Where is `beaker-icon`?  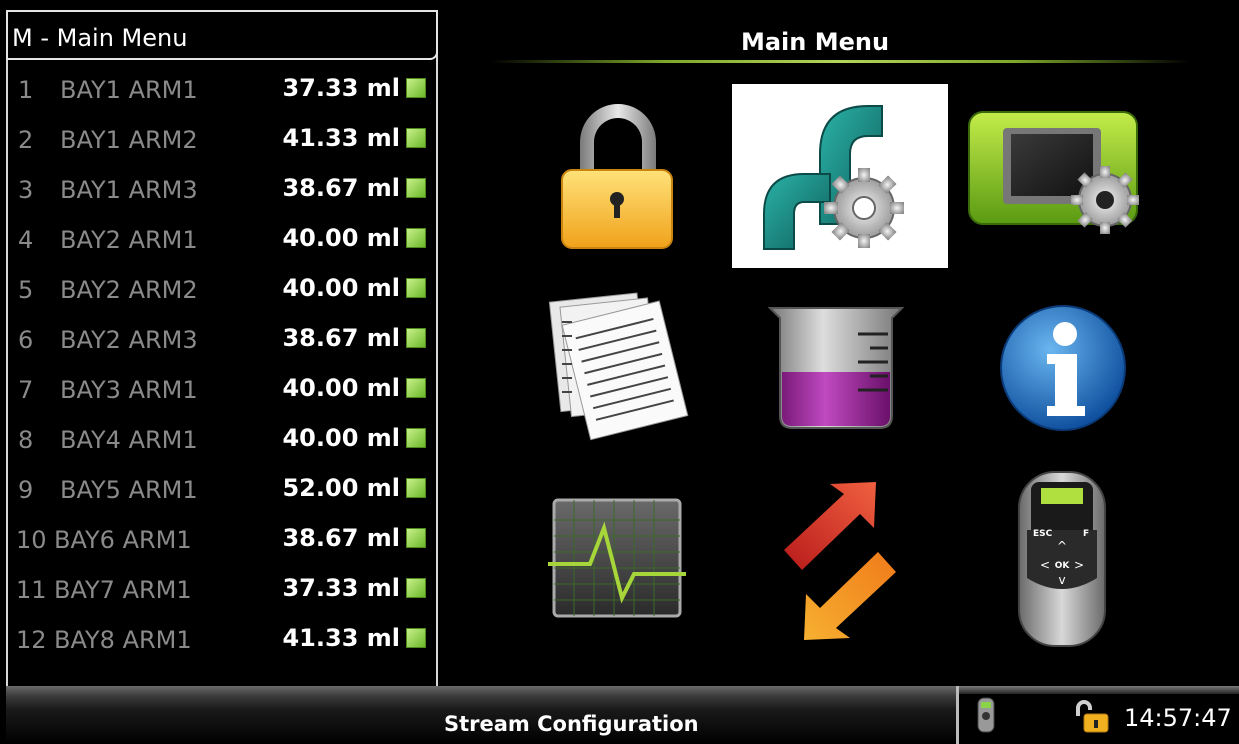
beaker-icon is located at coordinates (836, 368).